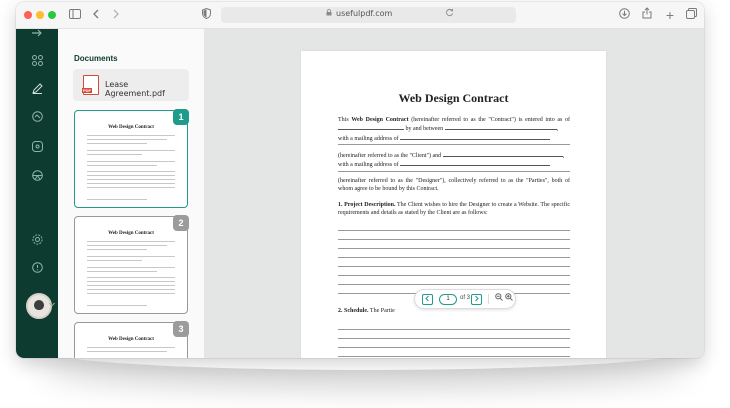 This screenshot has height=408, width=730. I want to click on back-icon, so click(96, 15).